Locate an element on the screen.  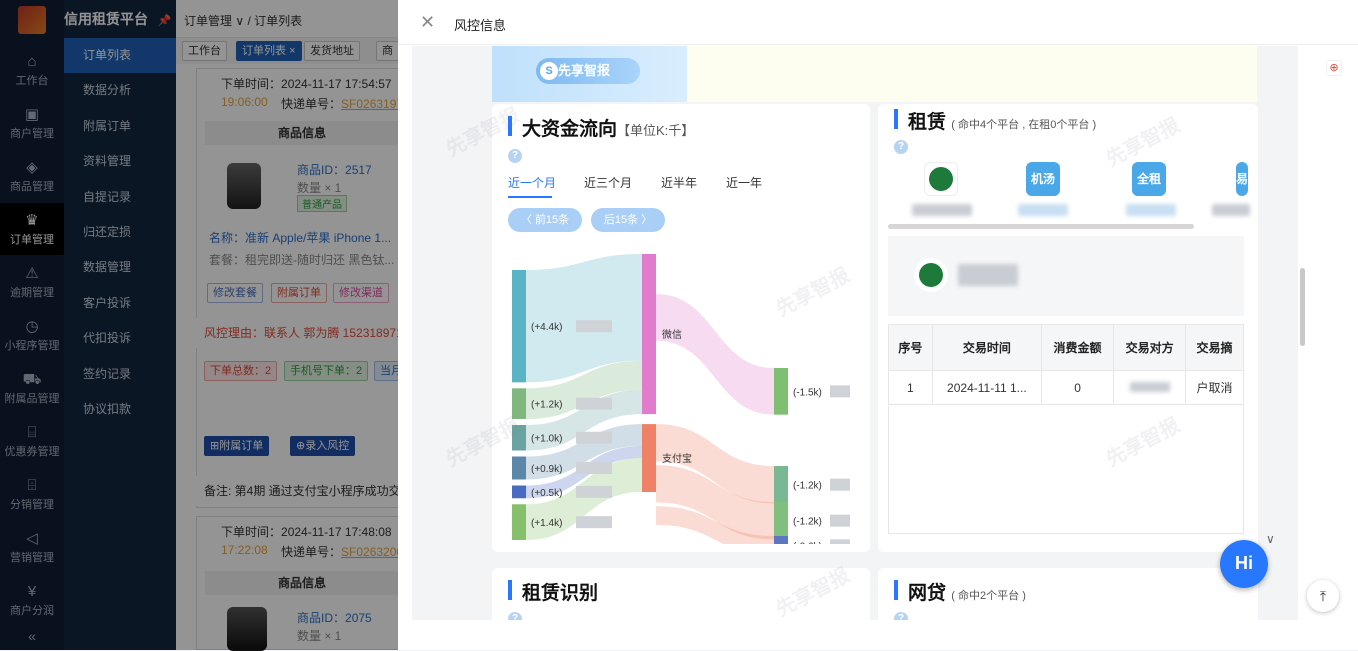
banner-fill is located at coordinates (972, 74).